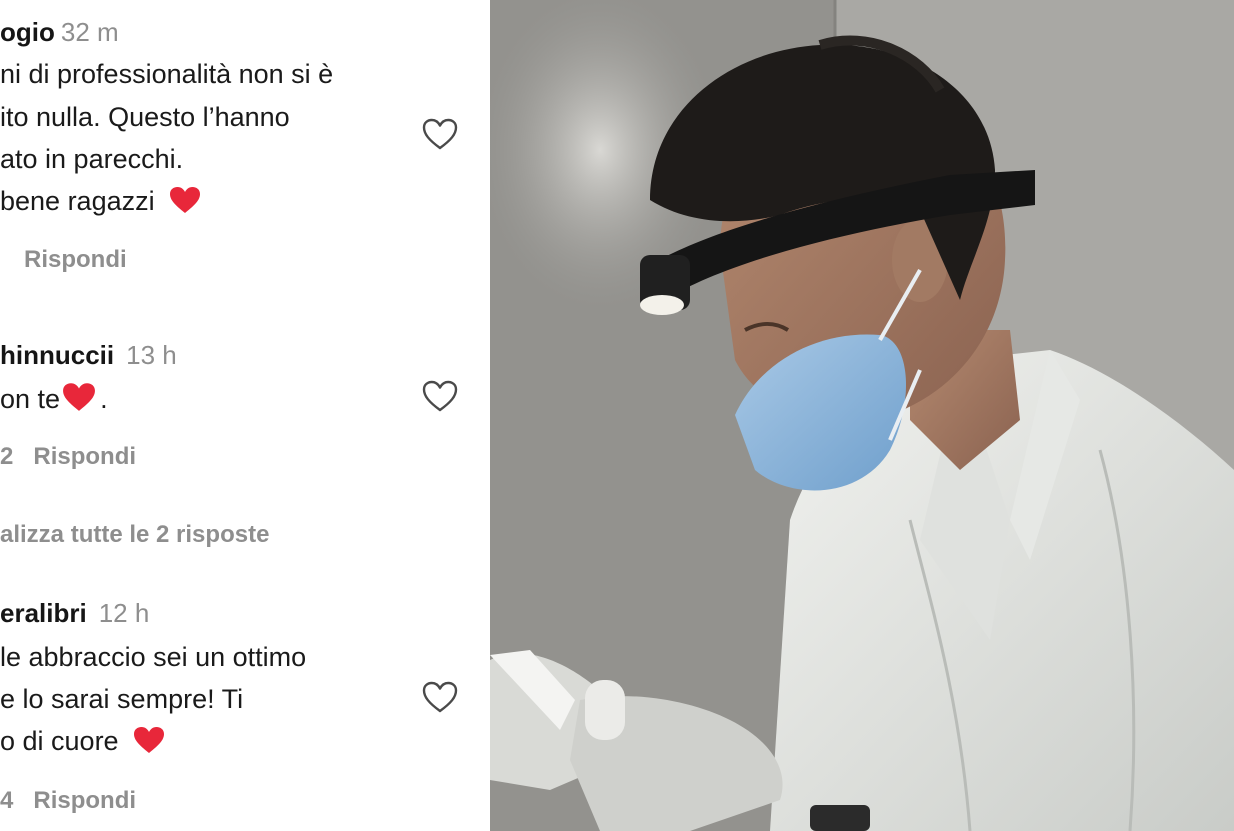  I want to click on comment-text-line: le abbraccio sei un ottimo, so click(153, 657).